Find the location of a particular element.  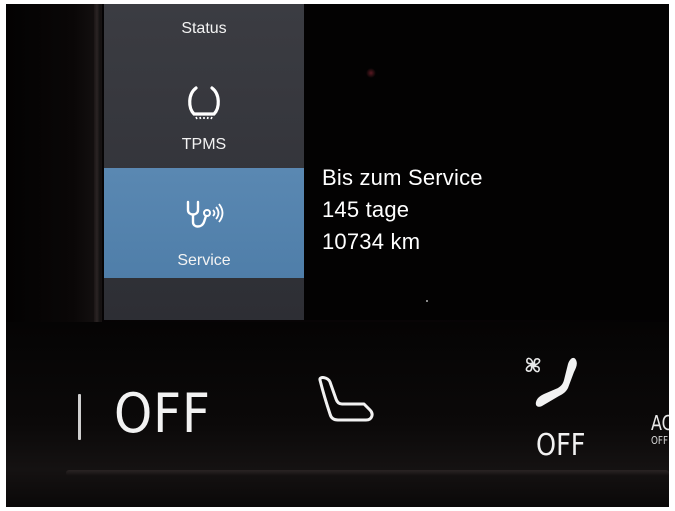

seat-ventilation-icon is located at coordinates (557, 391).